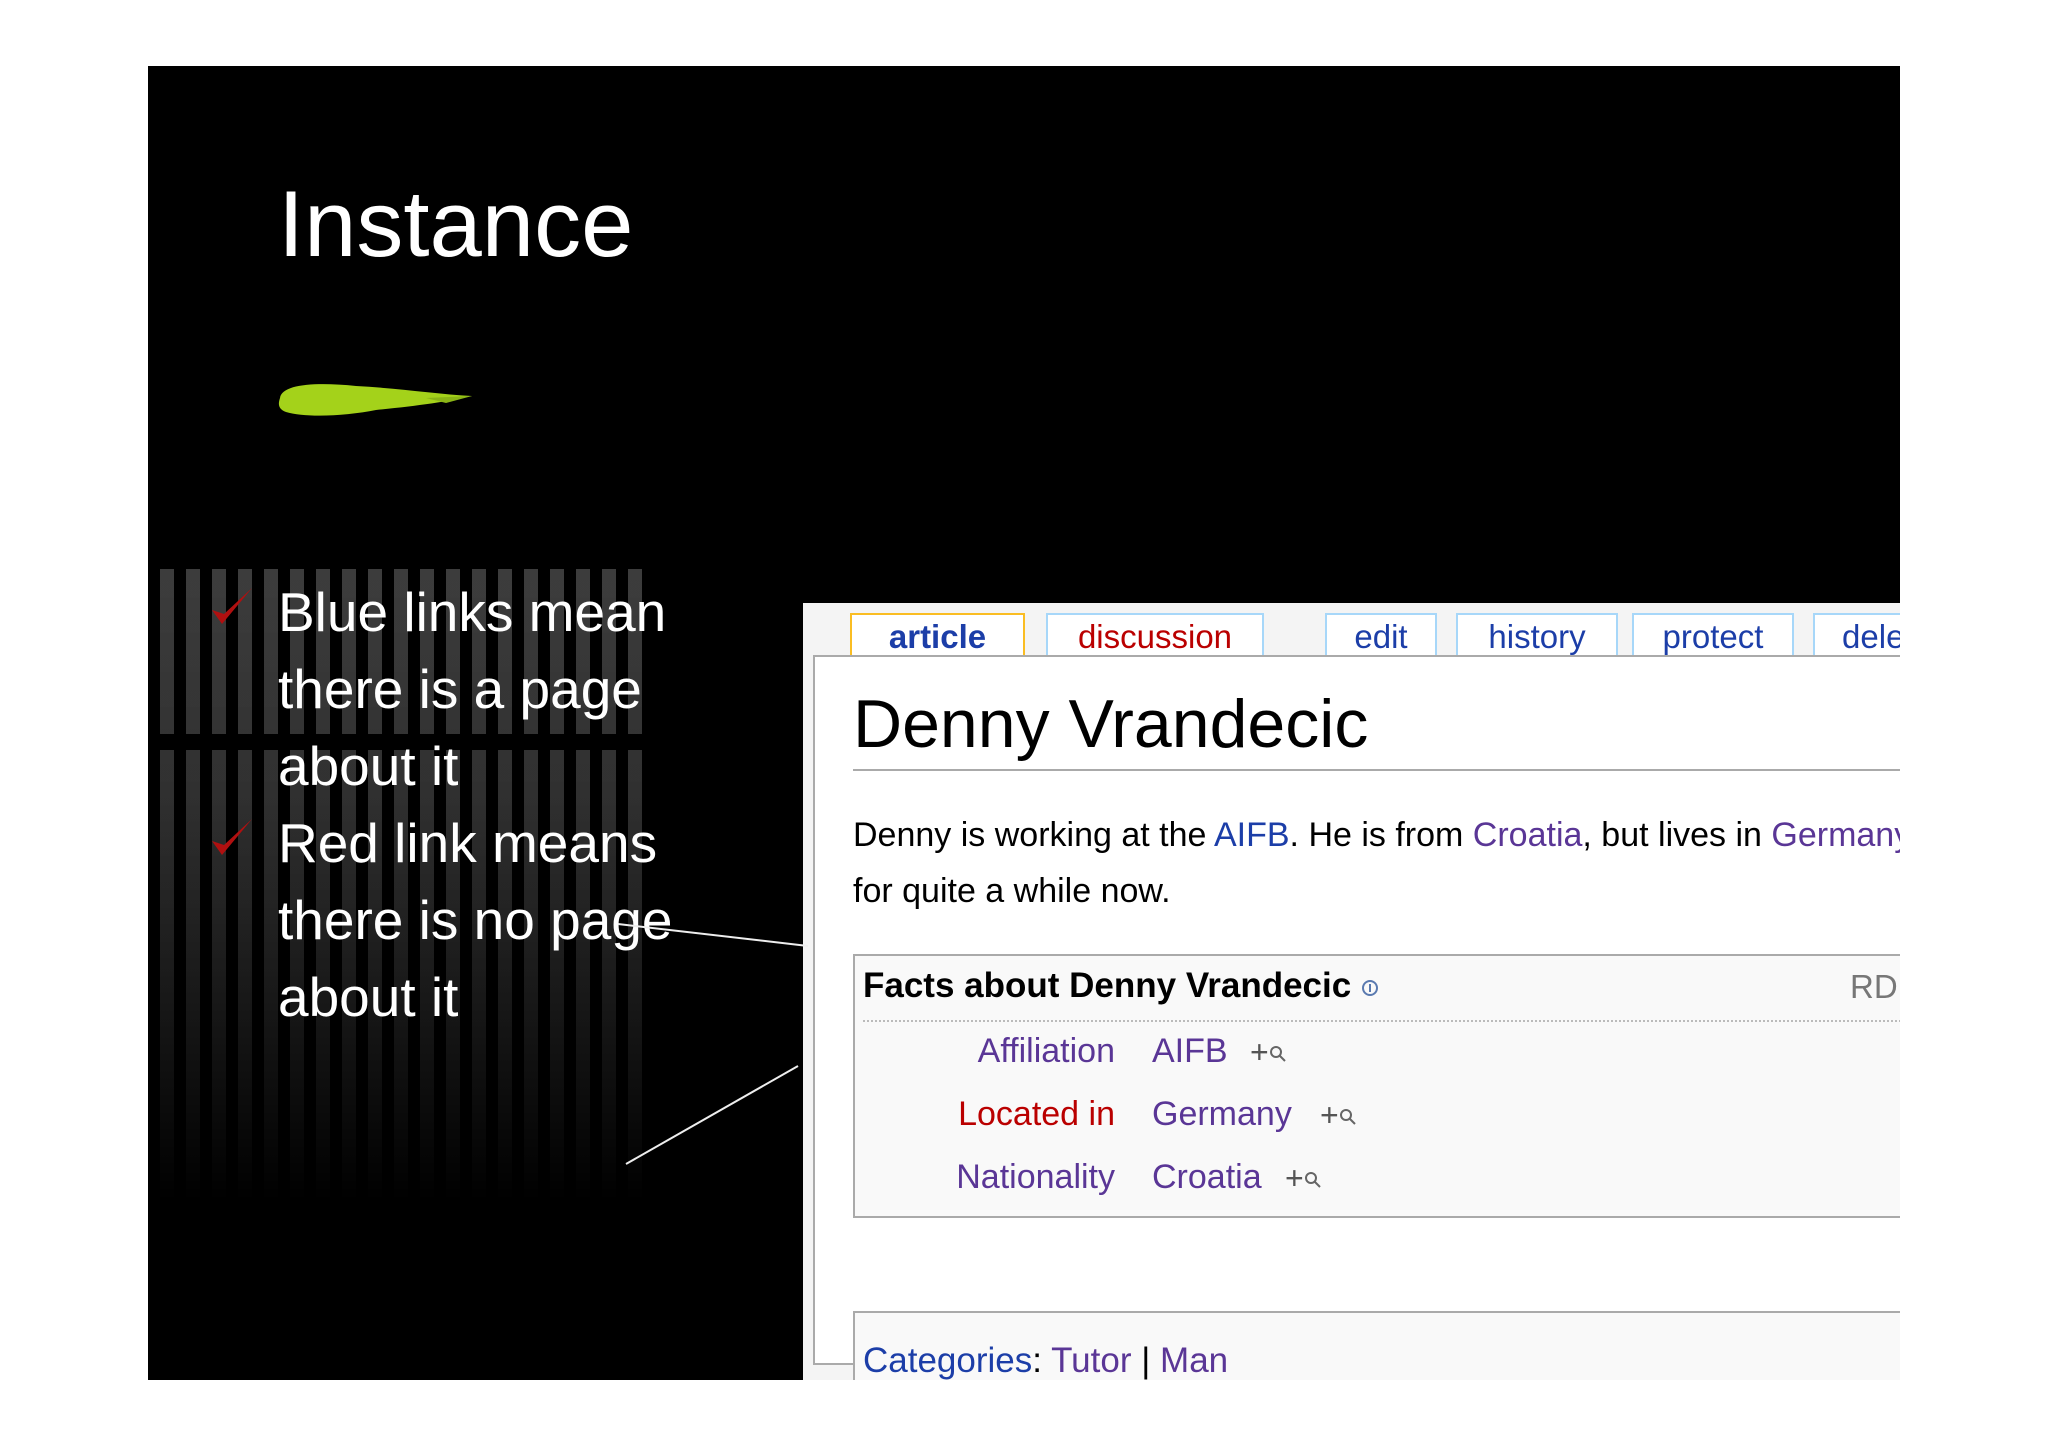 Image resolution: width=2048 pixels, height=1447 pixels. What do you see at coordinates (713, 935) in the screenshot?
I see `arrow-line-blue-links` at bounding box center [713, 935].